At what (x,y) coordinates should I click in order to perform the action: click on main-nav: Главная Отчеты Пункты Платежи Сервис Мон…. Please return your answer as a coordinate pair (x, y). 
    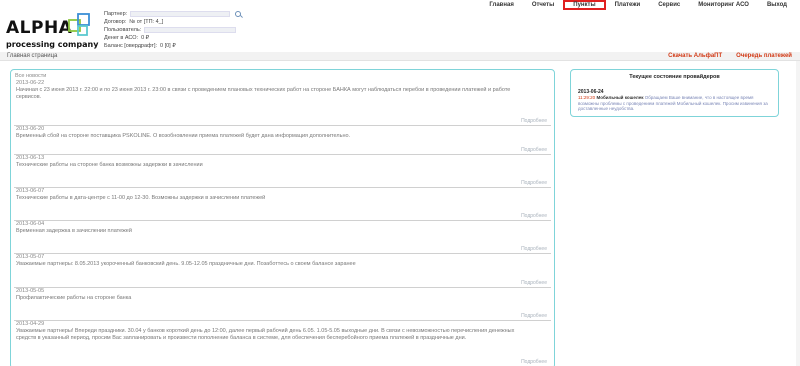
    Looking at the image, I should click on (638, 5).